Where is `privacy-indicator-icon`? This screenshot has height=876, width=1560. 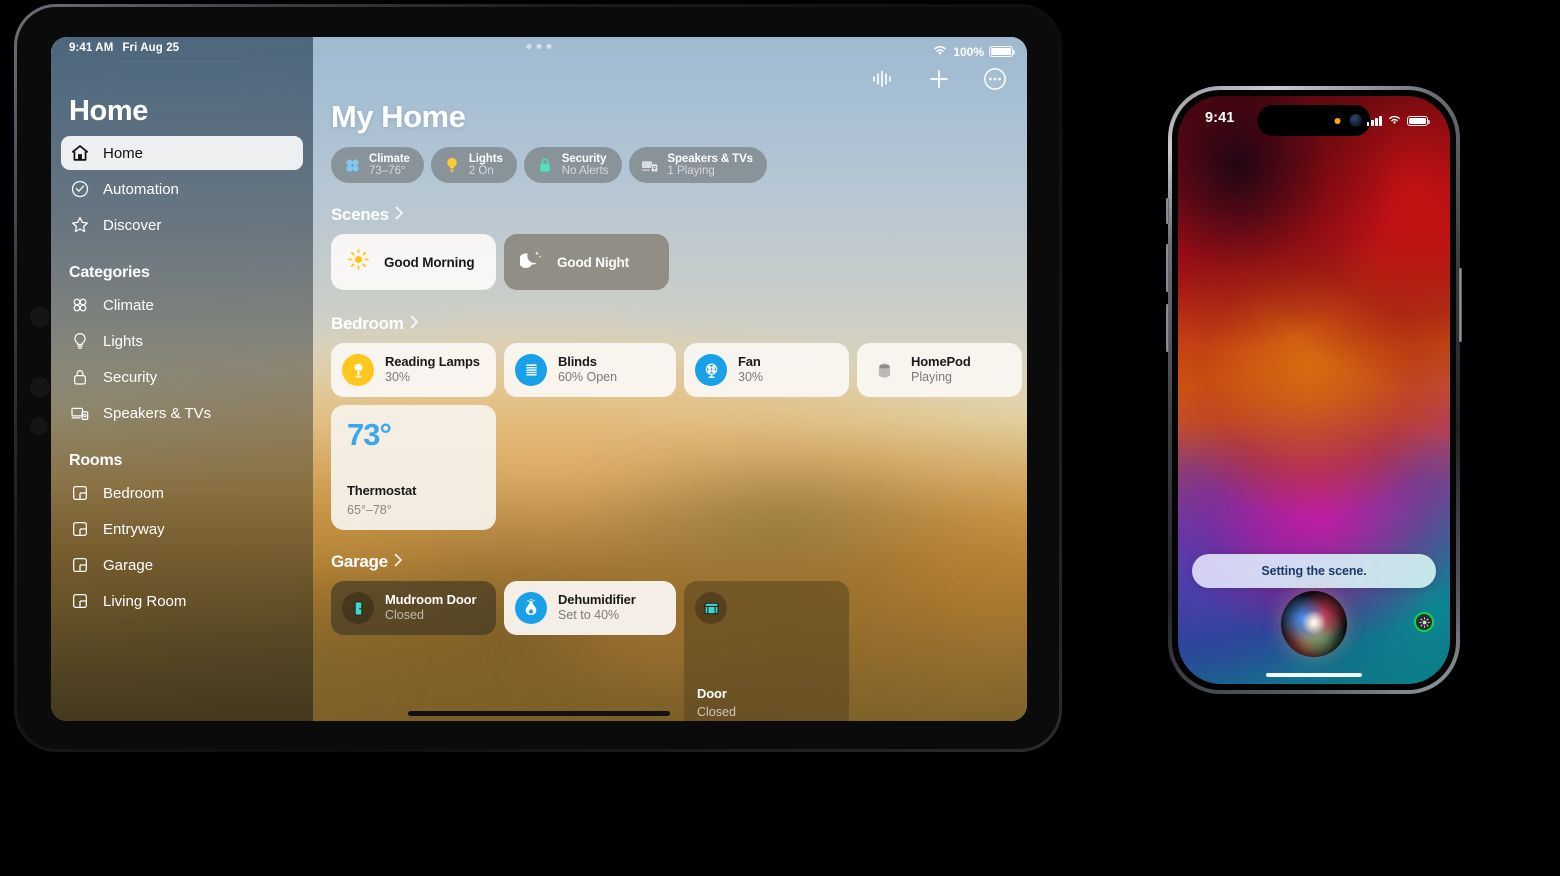
privacy-indicator-icon is located at coordinates (1337, 120).